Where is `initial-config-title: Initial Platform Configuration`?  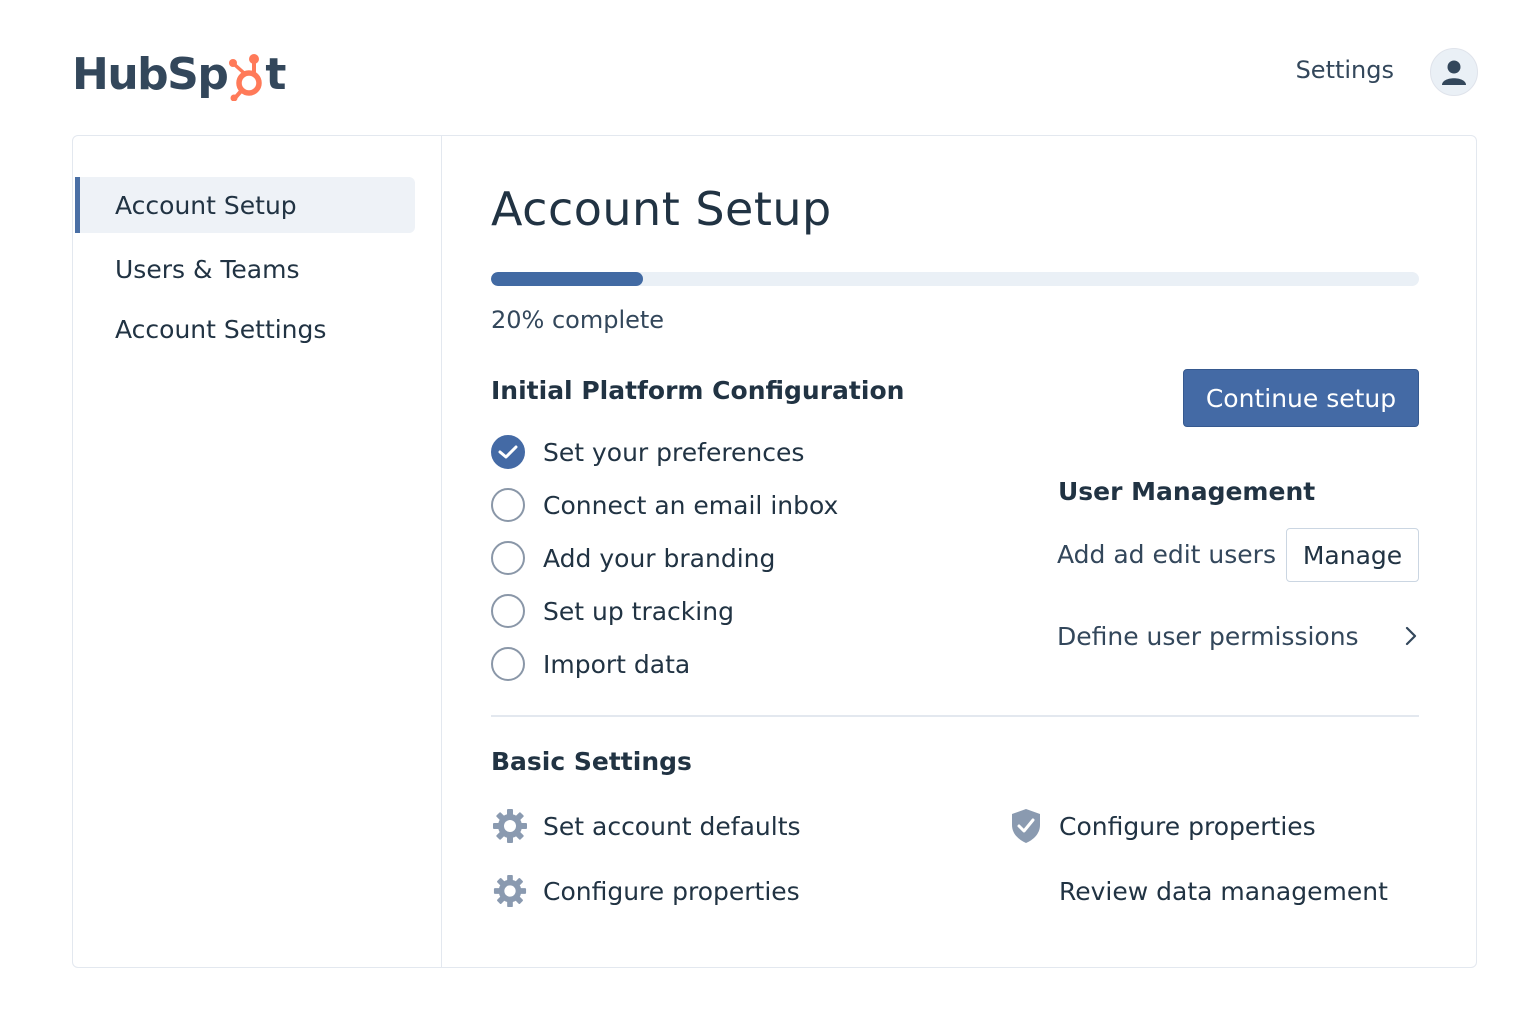 initial-config-title: Initial Platform Configuration is located at coordinates (698, 390).